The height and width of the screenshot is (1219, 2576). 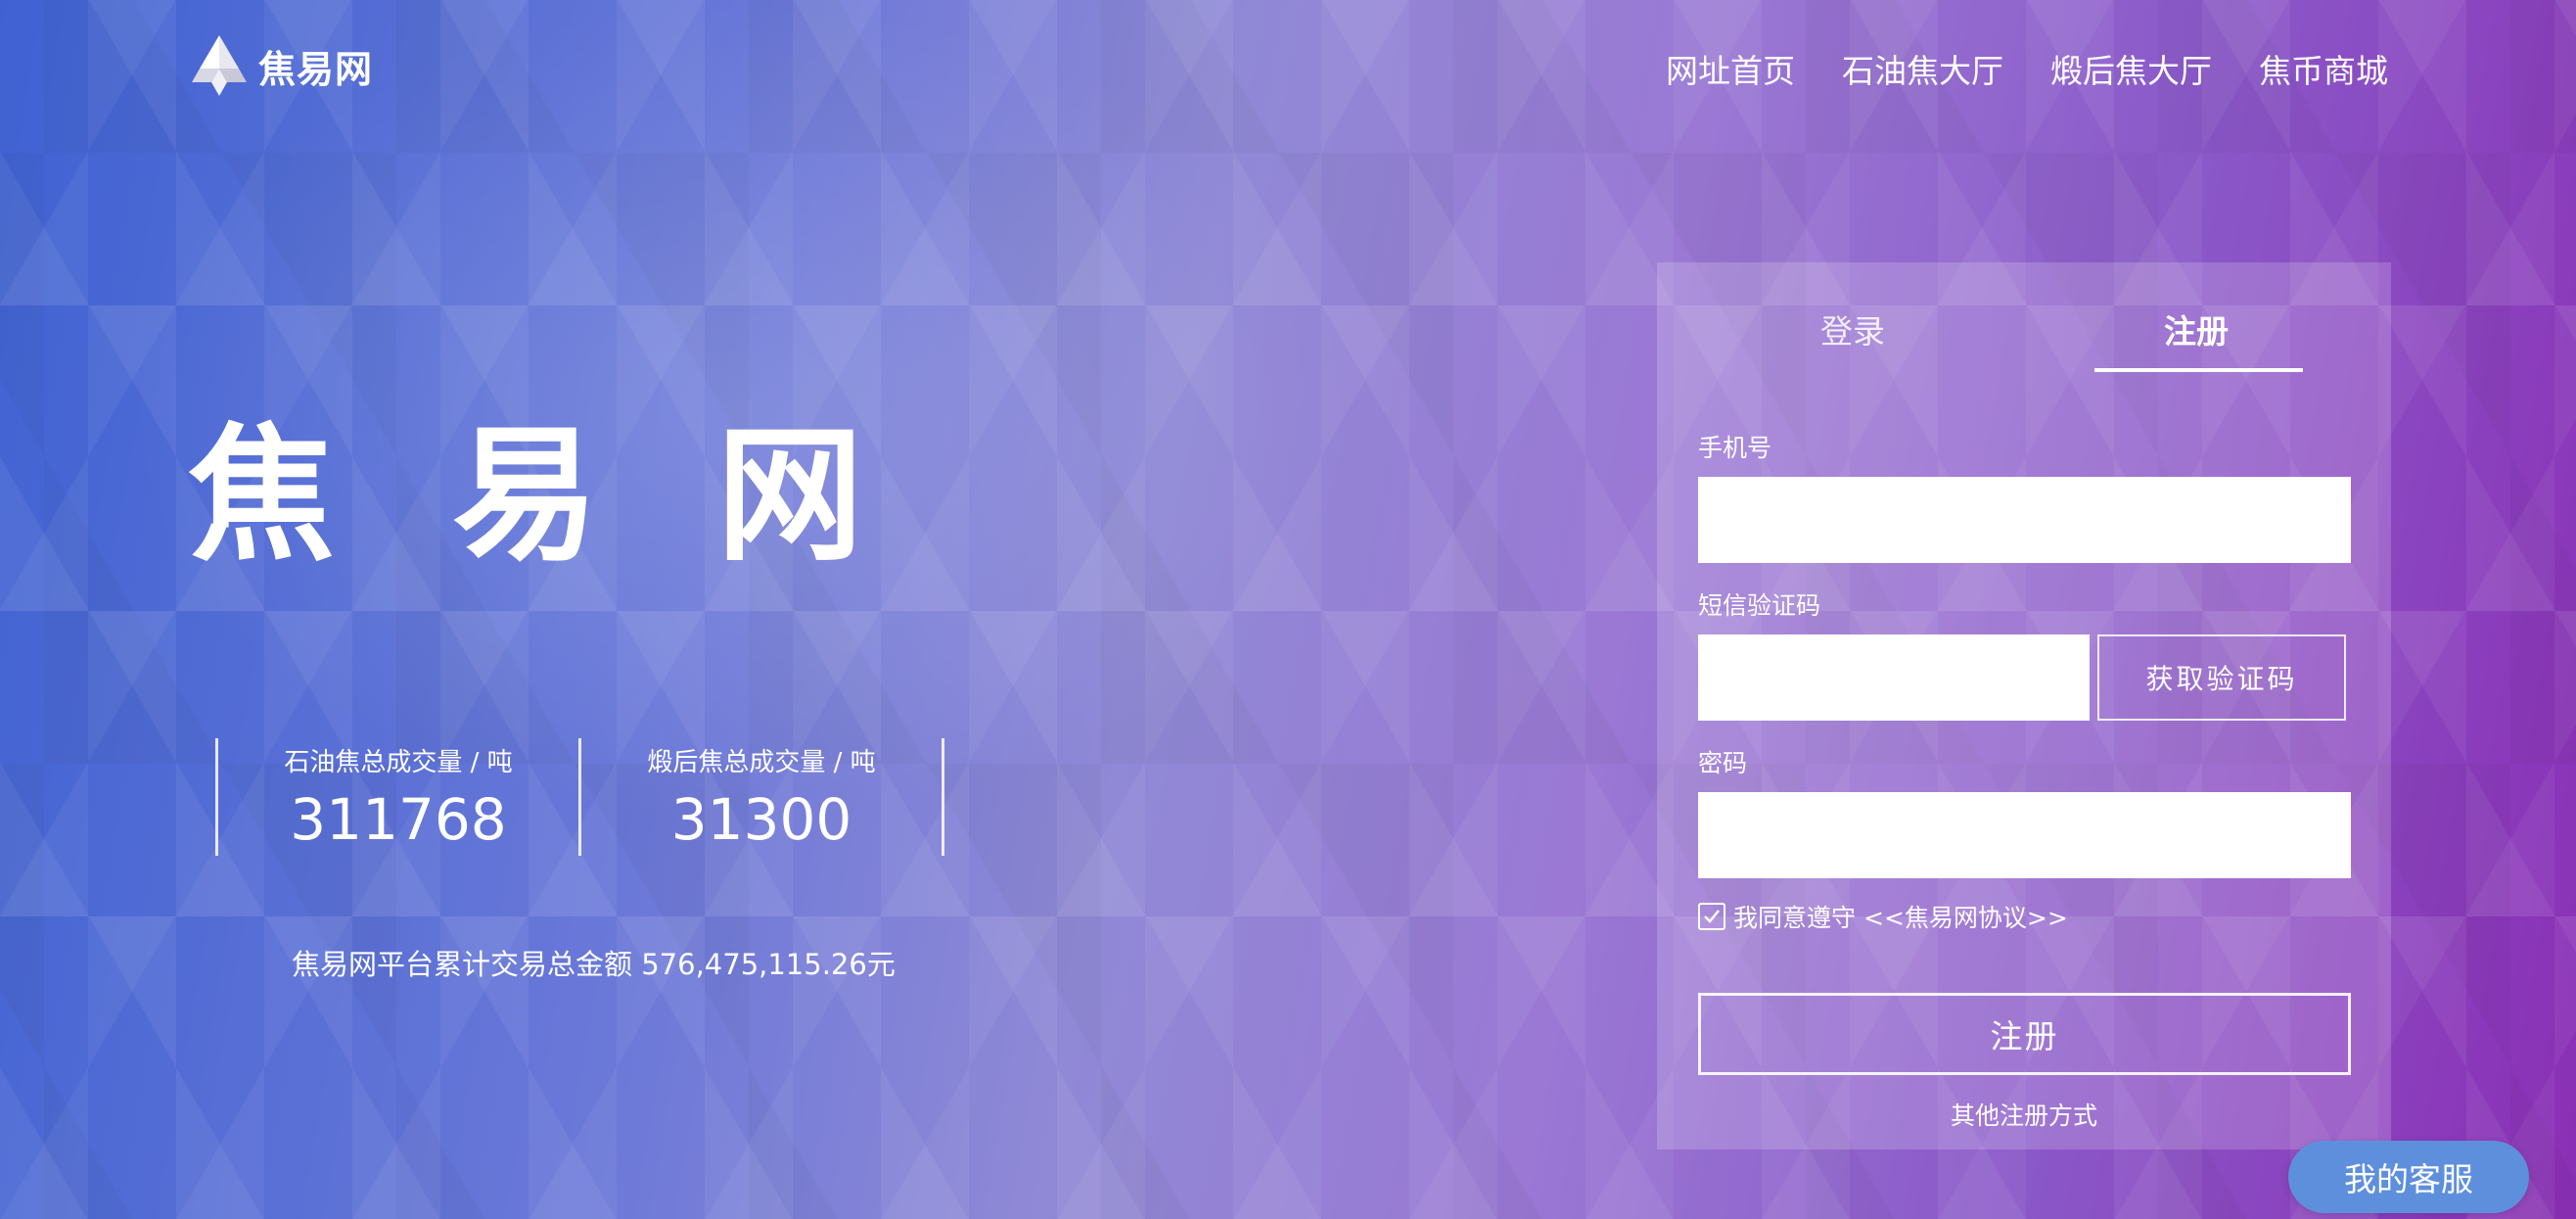 I want to click on agreement-link: <<焦易网协议>>, so click(x=1966, y=917).